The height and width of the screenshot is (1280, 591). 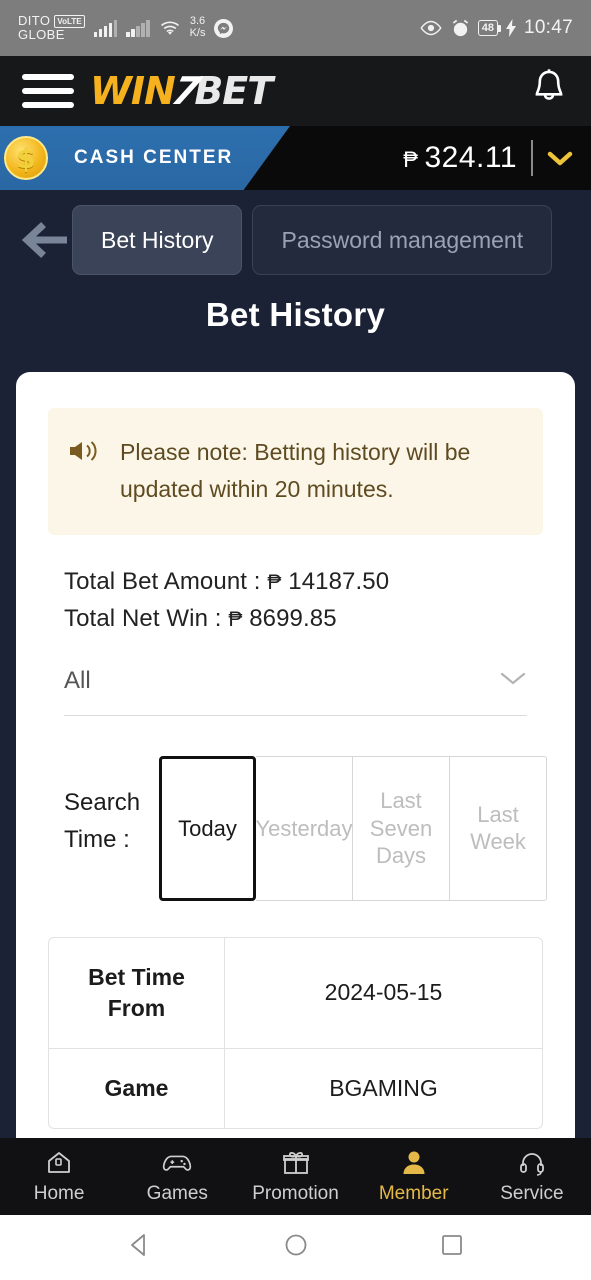 I want to click on winbet-logo: WIN 7 BET, so click(x=181, y=91).